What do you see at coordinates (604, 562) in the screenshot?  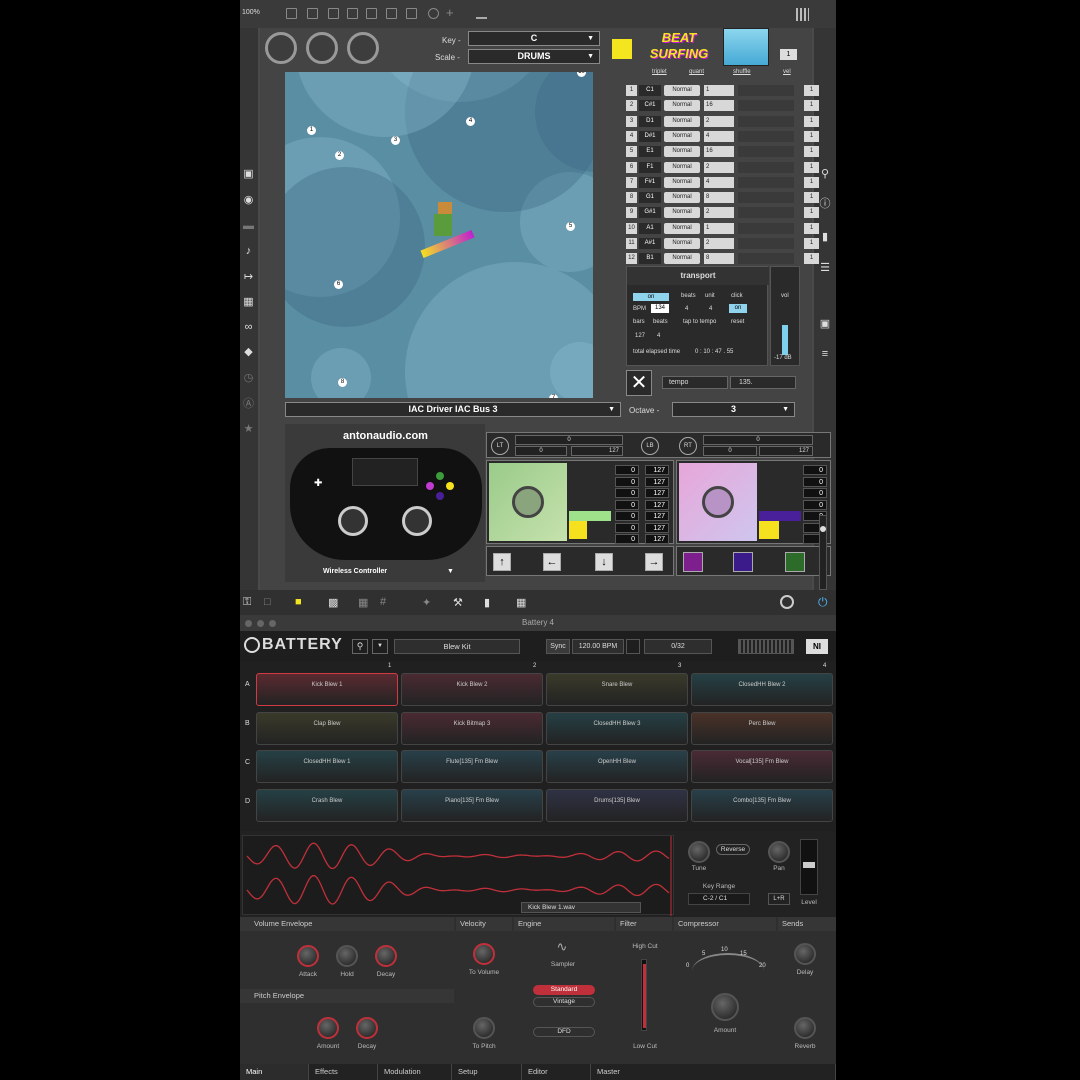 I see `down-arrow-icon: ↓` at bounding box center [604, 562].